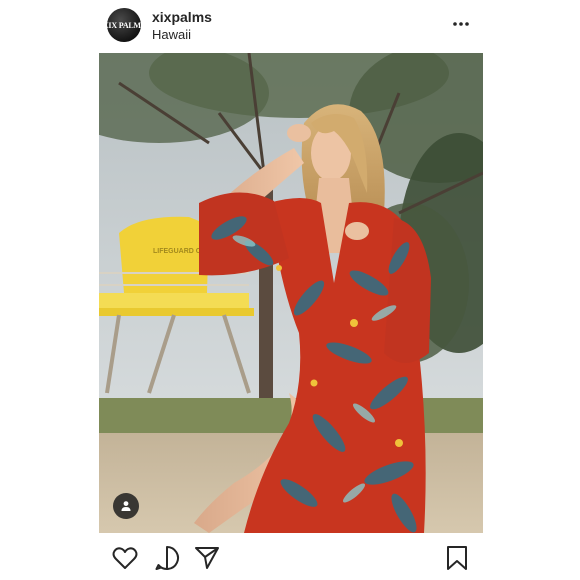 This screenshot has height=580, width=580. I want to click on user-tag-icon, so click(126, 506).